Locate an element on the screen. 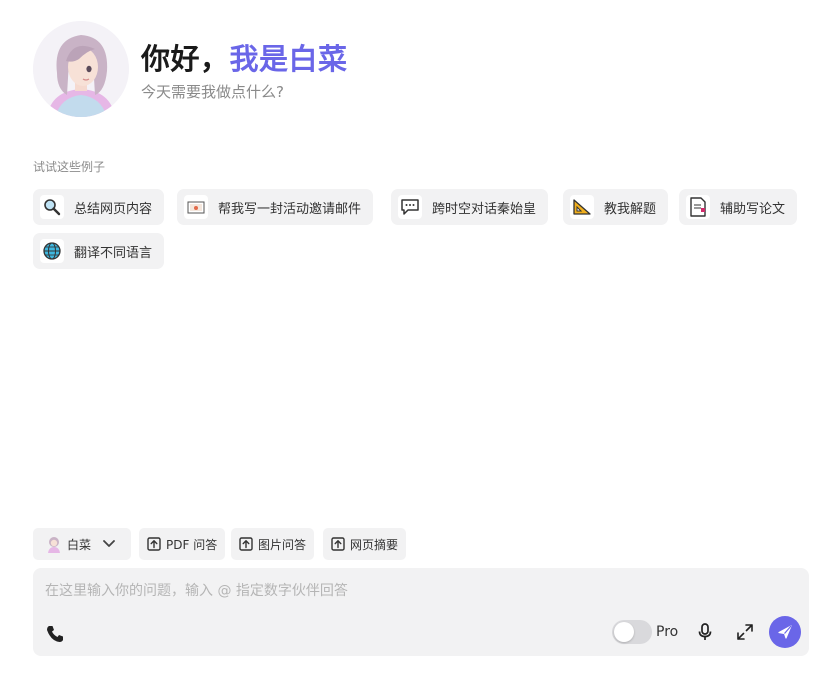 Image resolution: width=832 pixels, height=681 pixels. chip-label: 教我解题 is located at coordinates (630, 209).